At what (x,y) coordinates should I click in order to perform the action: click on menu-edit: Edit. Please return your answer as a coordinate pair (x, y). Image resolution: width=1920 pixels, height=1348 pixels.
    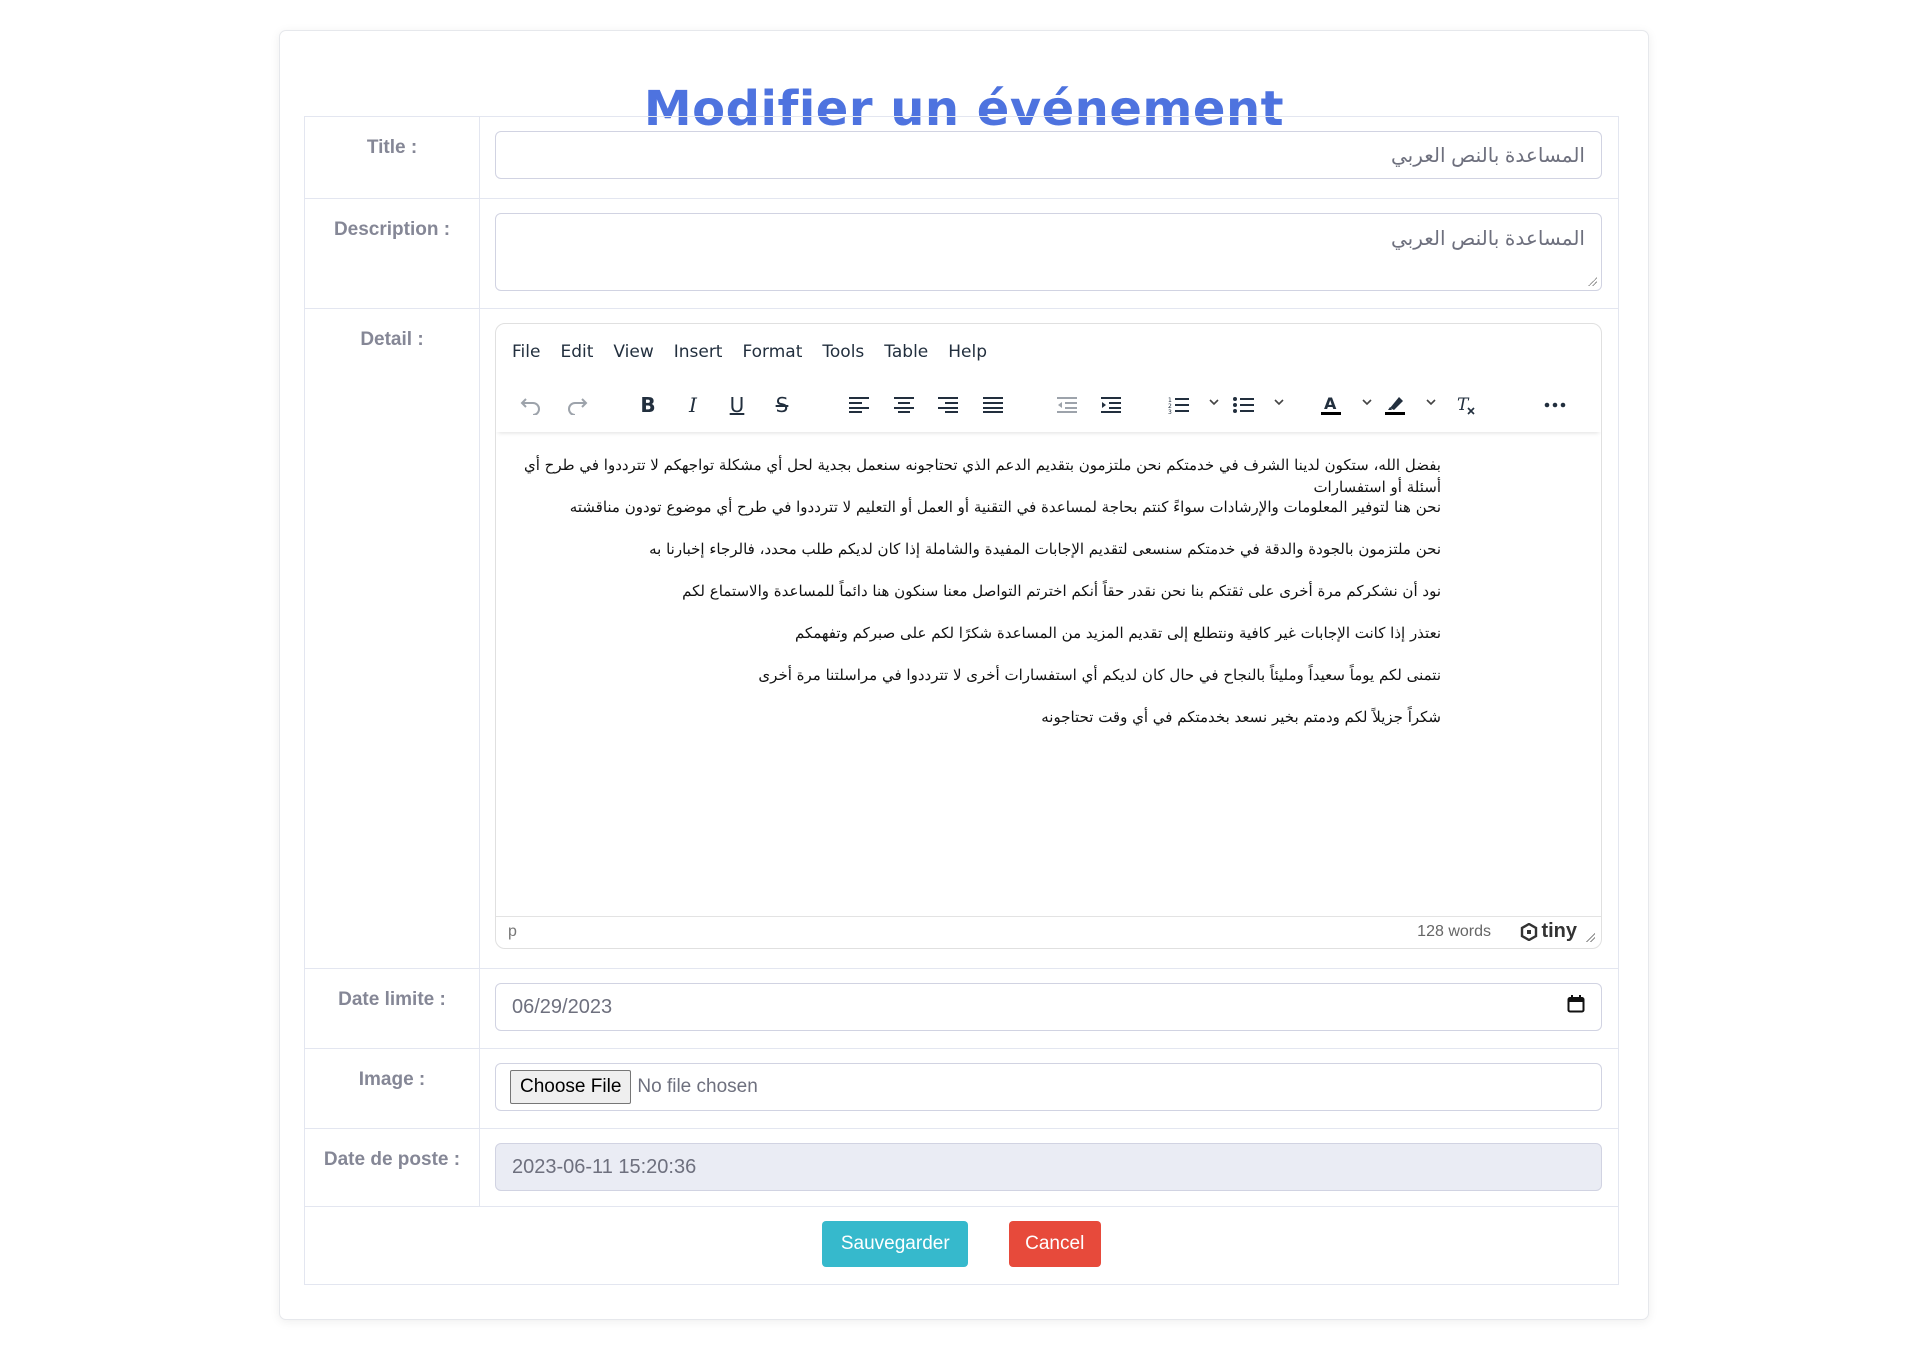
    Looking at the image, I should click on (576, 352).